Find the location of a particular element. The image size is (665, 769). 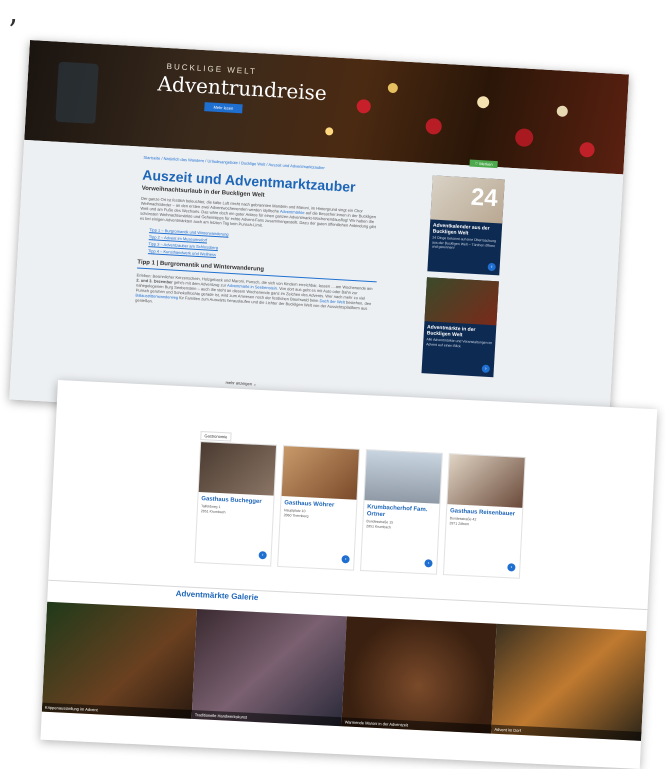

card-image is located at coordinates (461, 301).